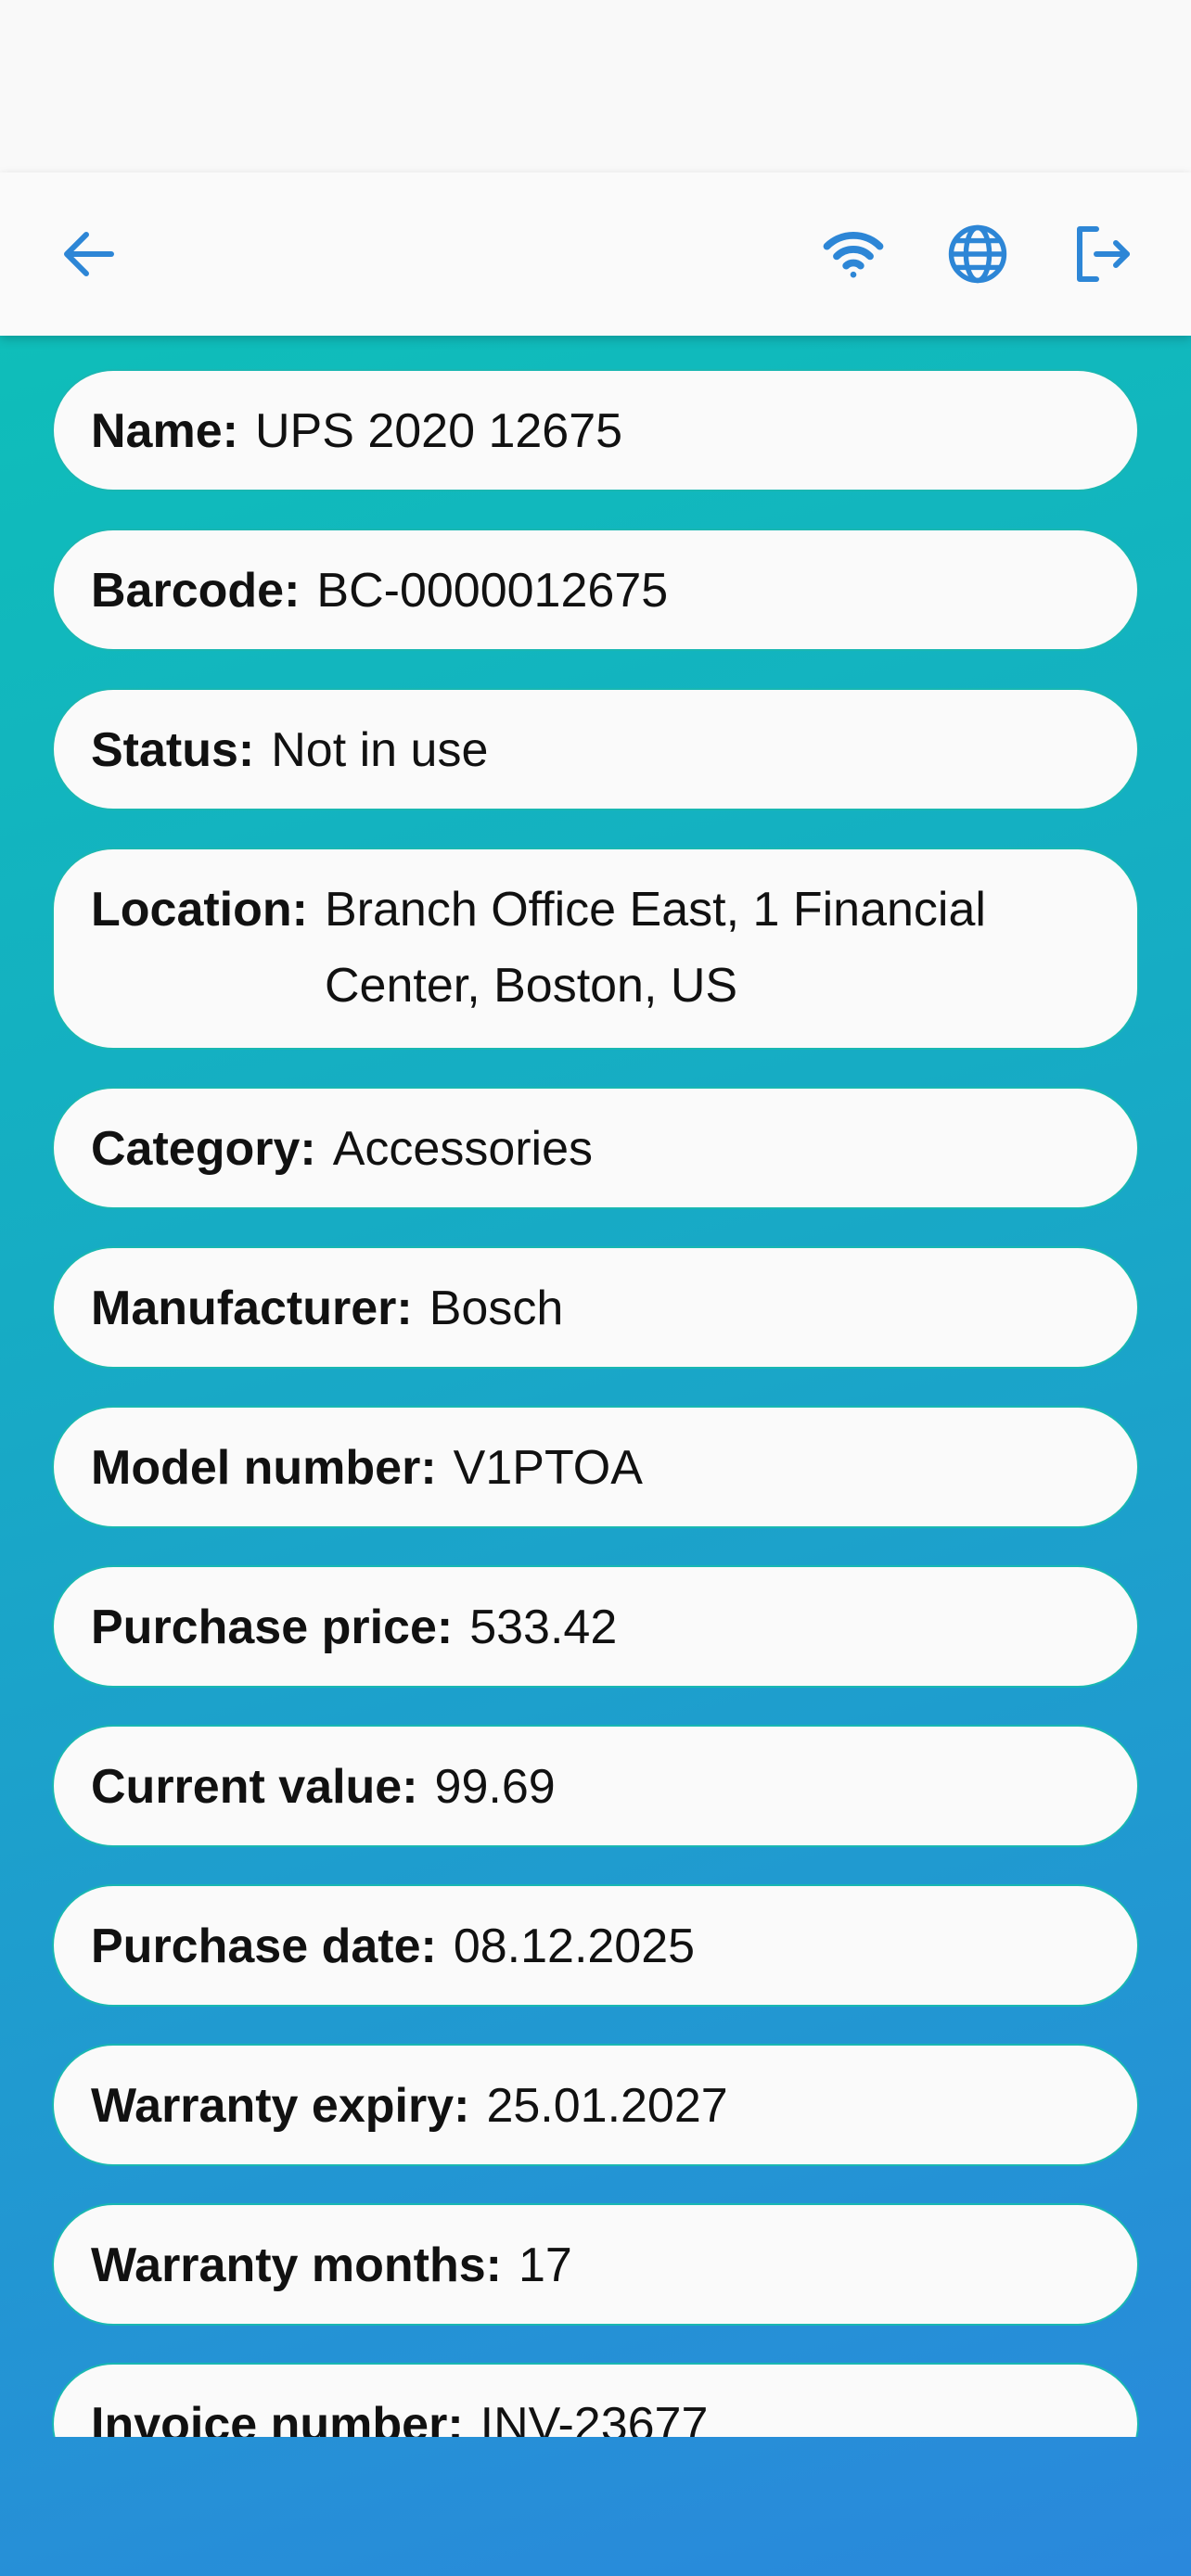 The image size is (1191, 2576). I want to click on logout-icon, so click(1103, 254).